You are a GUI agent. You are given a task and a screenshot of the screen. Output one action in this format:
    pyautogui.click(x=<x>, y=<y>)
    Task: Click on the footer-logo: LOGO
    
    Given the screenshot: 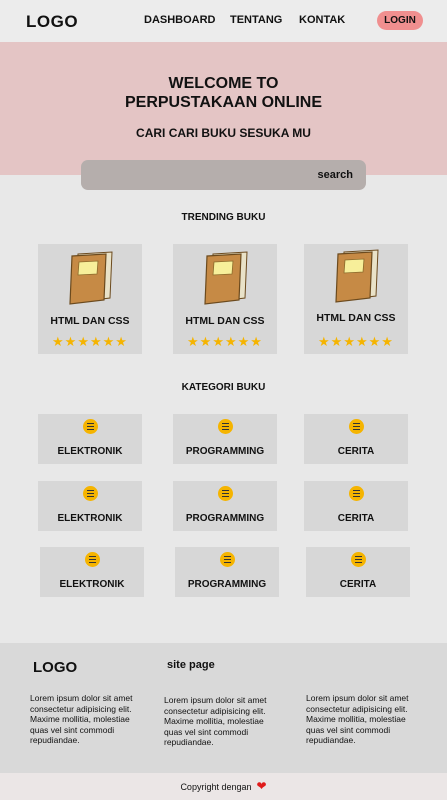 What is the action you would take?
    pyautogui.click(x=55, y=667)
    